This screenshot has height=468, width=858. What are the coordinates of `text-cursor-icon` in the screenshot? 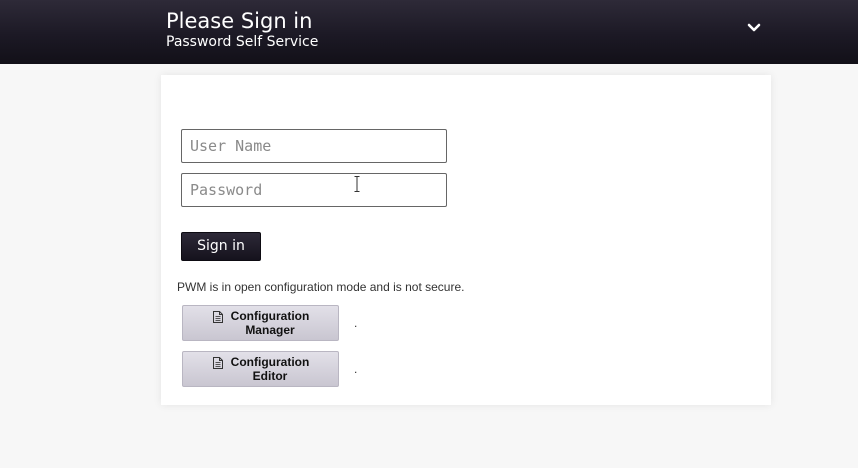 It's located at (357, 184).